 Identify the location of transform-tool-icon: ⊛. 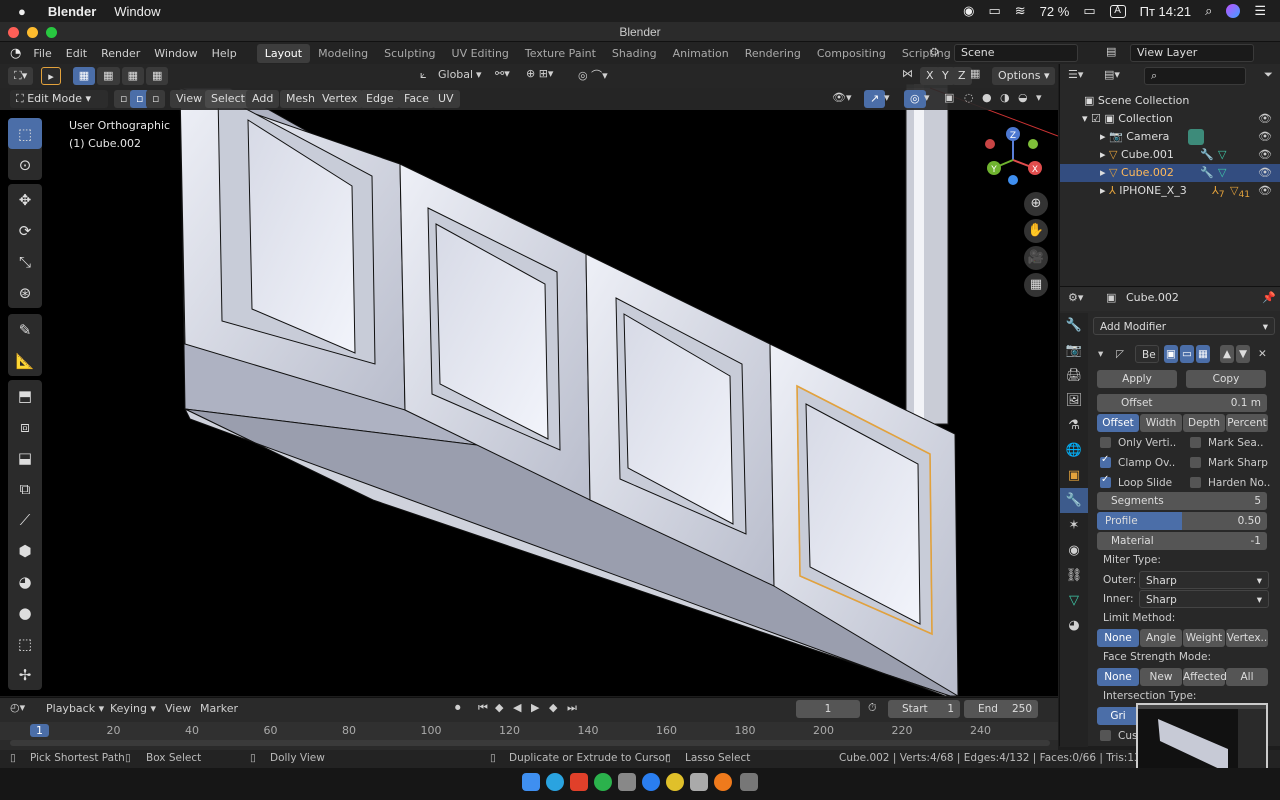
(25, 292).